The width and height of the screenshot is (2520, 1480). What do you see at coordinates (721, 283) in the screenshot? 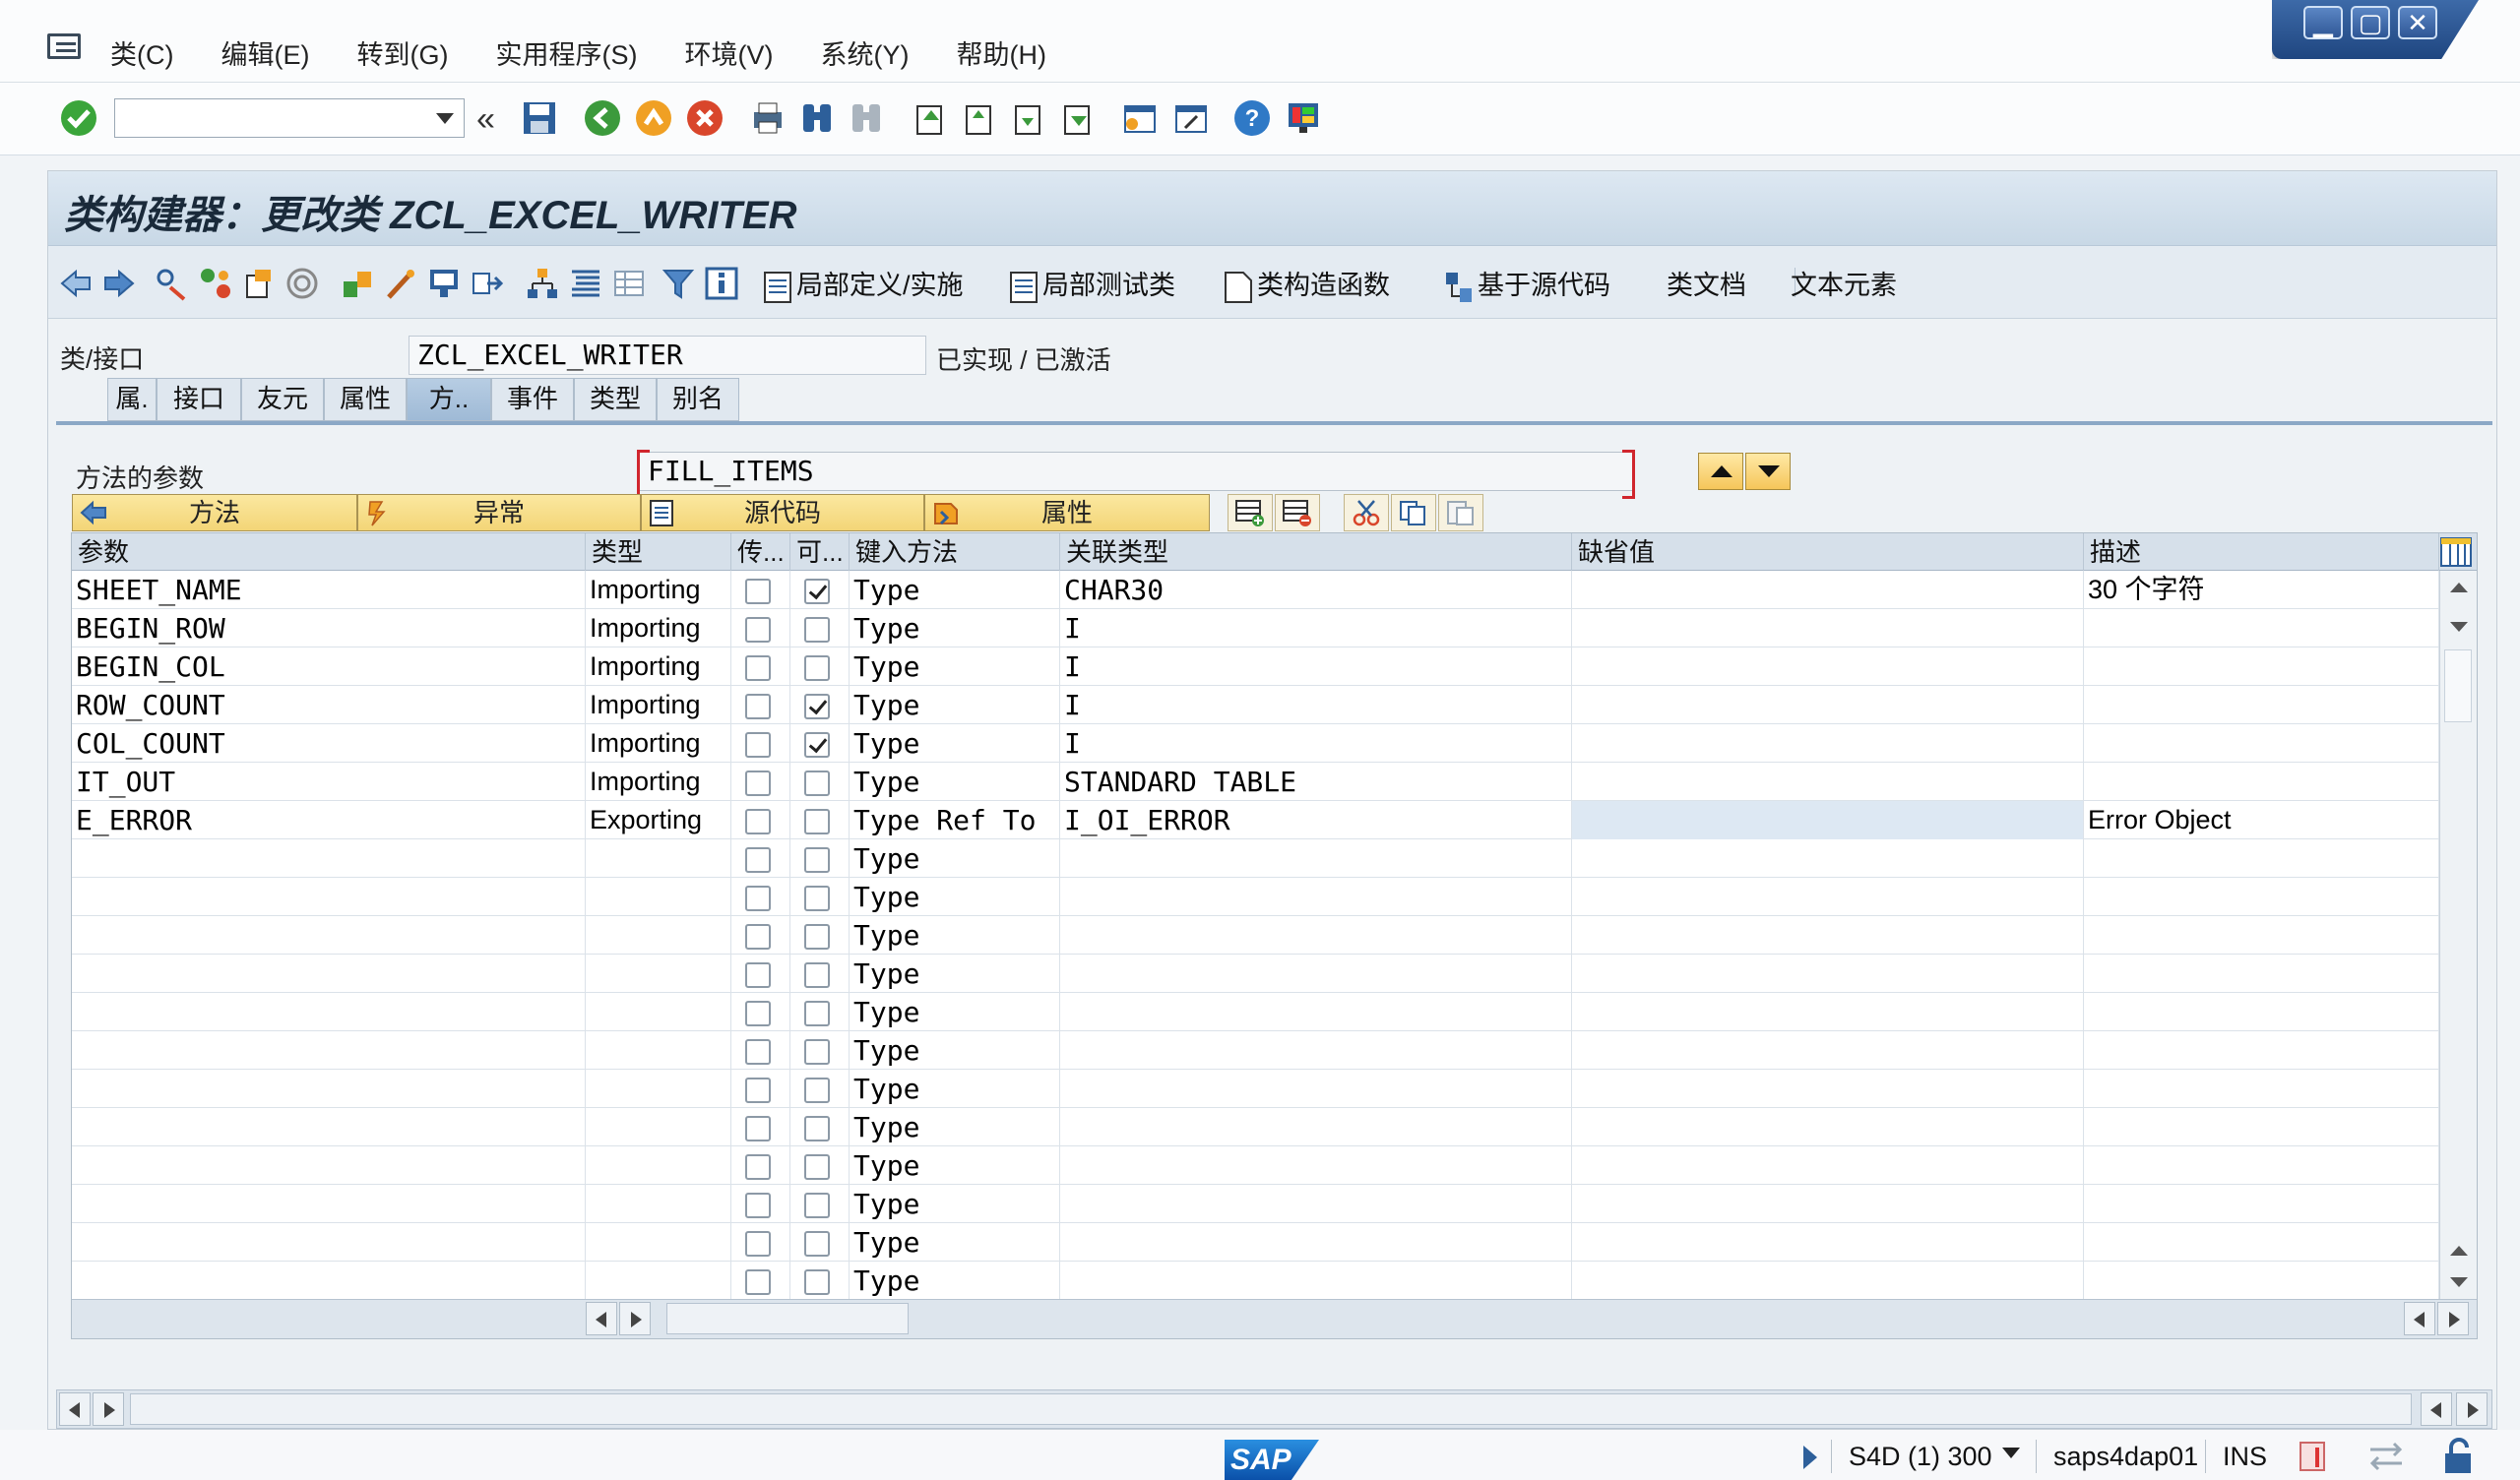
I see `information-icon` at bounding box center [721, 283].